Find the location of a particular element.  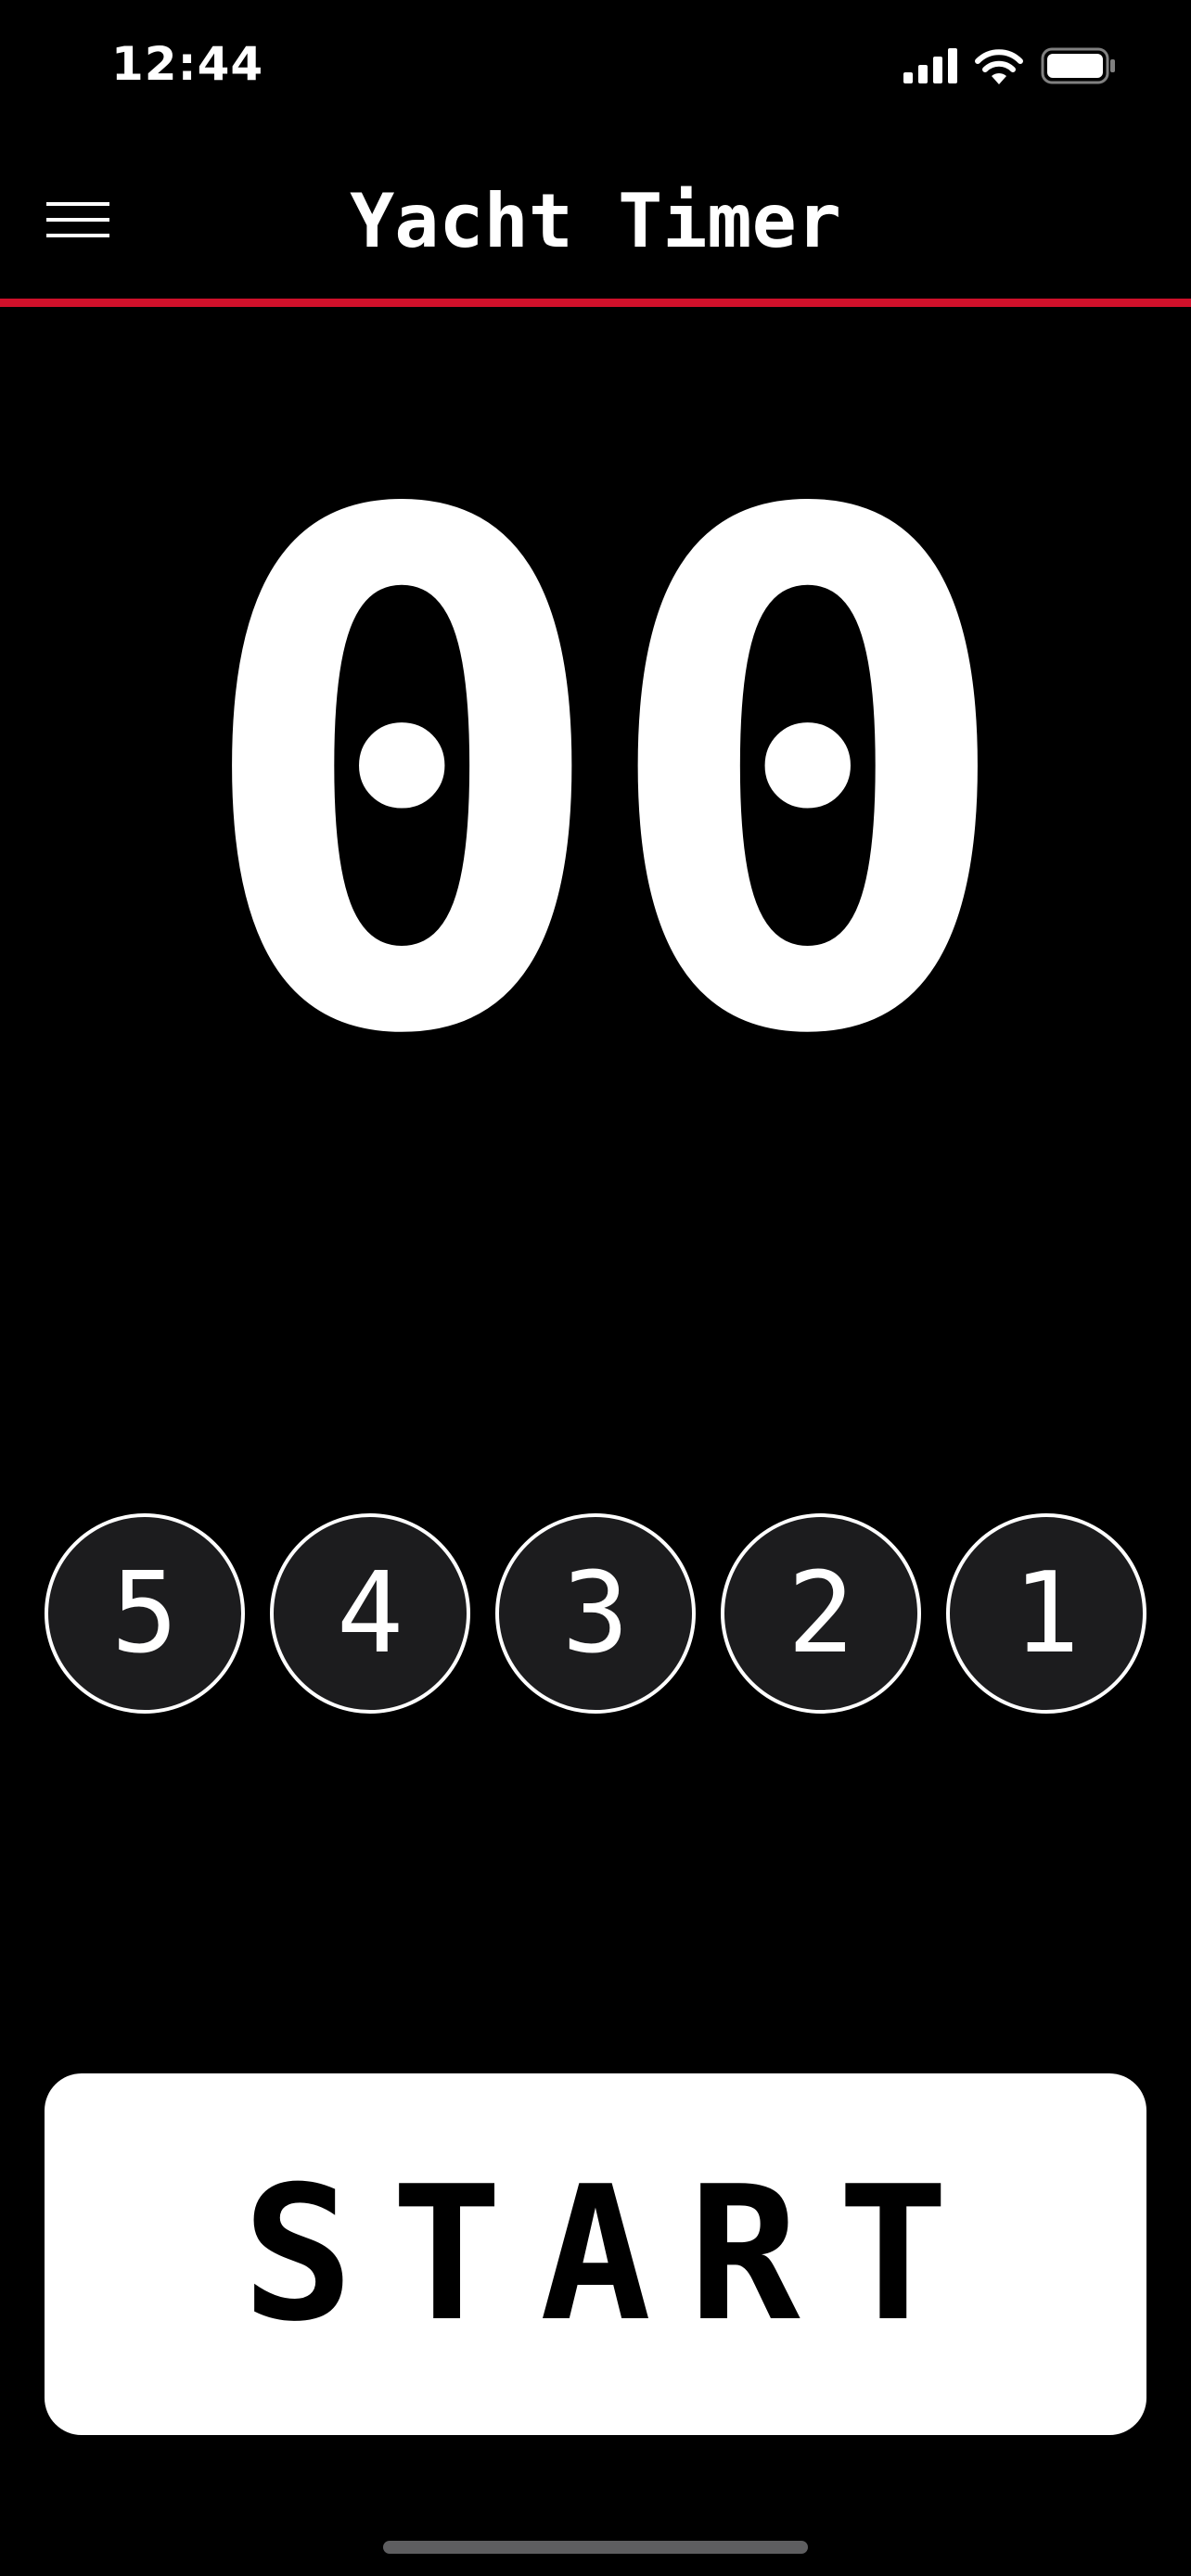

battery-icon is located at coordinates (1078, 66).